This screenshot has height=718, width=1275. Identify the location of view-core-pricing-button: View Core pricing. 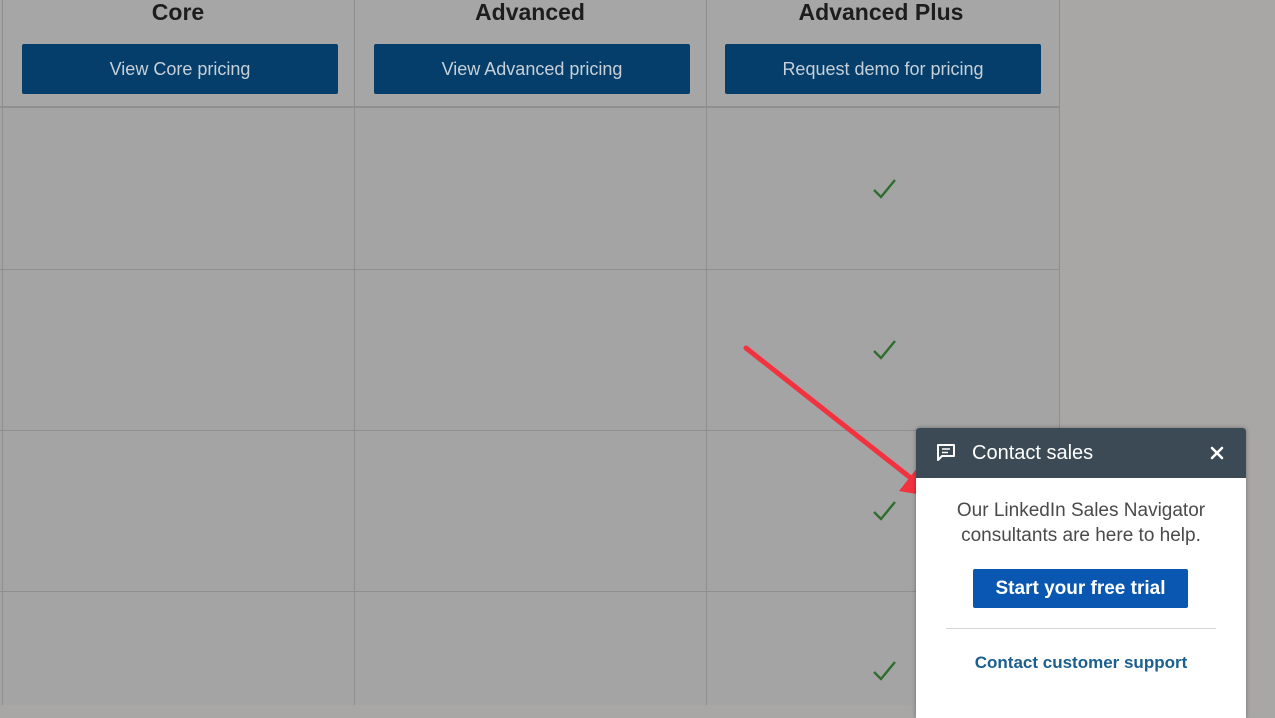
(180, 69).